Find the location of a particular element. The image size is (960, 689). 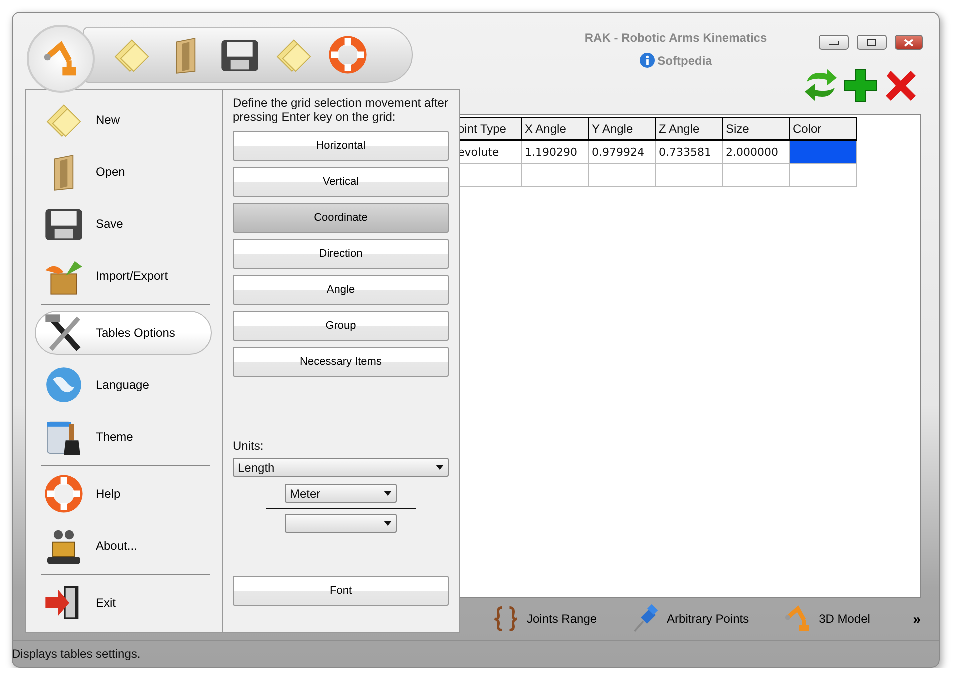

bottom-tab: Arbitrary Points is located at coordinates (690, 619).